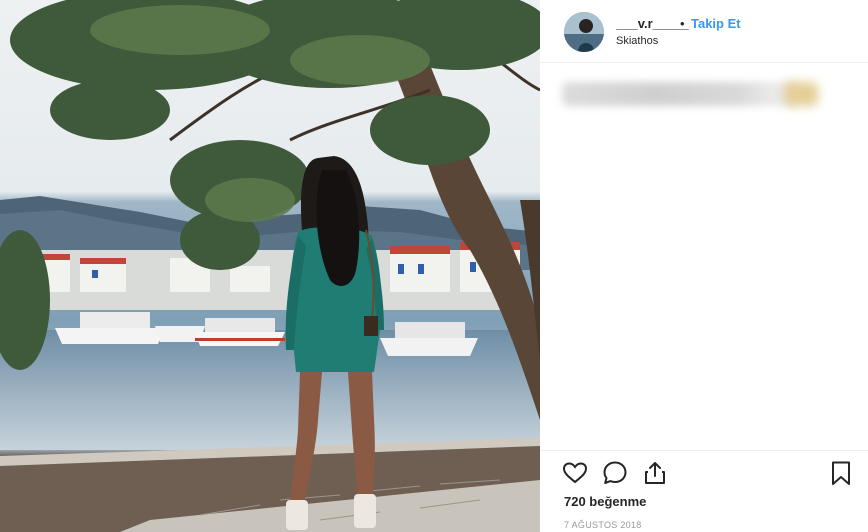  I want to click on like-button, so click(575, 473).